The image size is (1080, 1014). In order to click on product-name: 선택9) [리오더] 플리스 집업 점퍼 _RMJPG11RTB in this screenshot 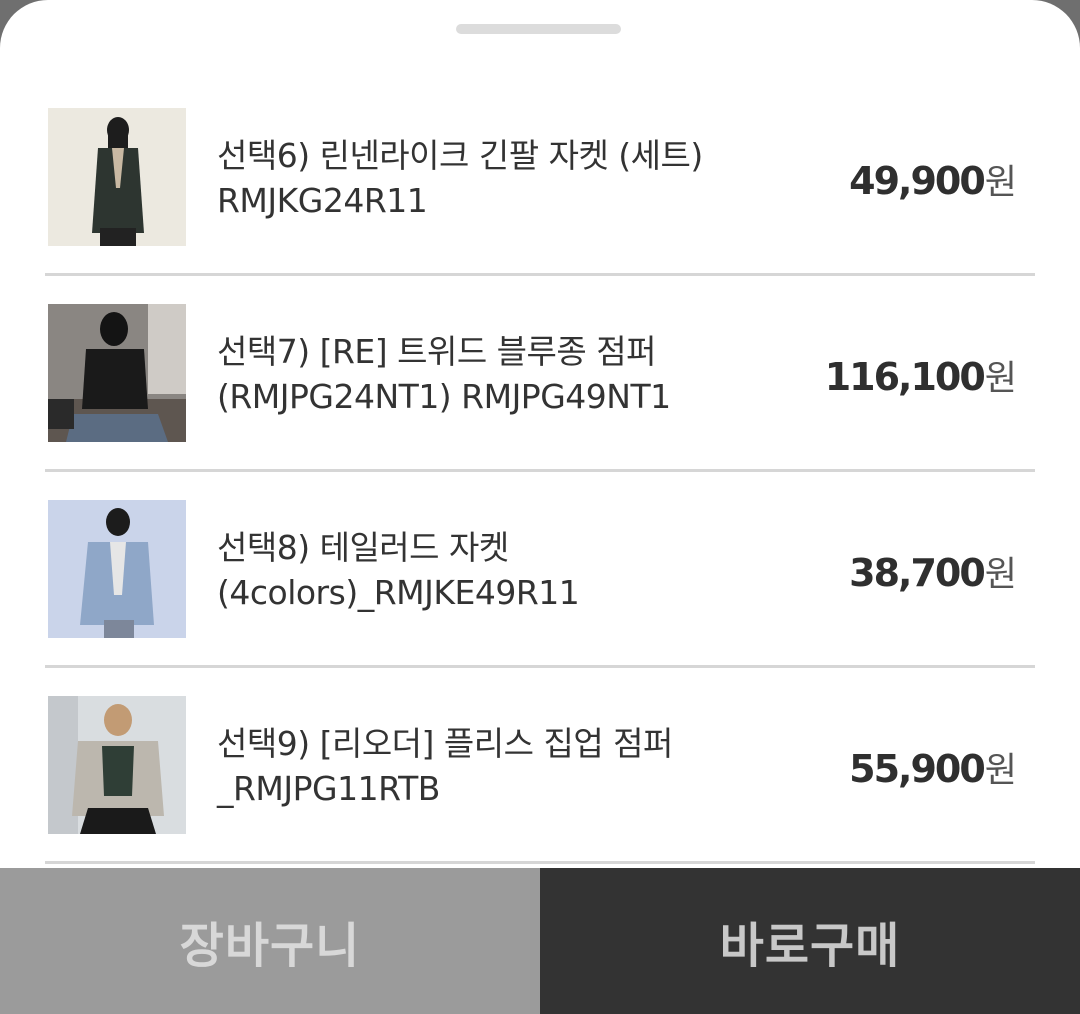, I will do `click(445, 766)`.